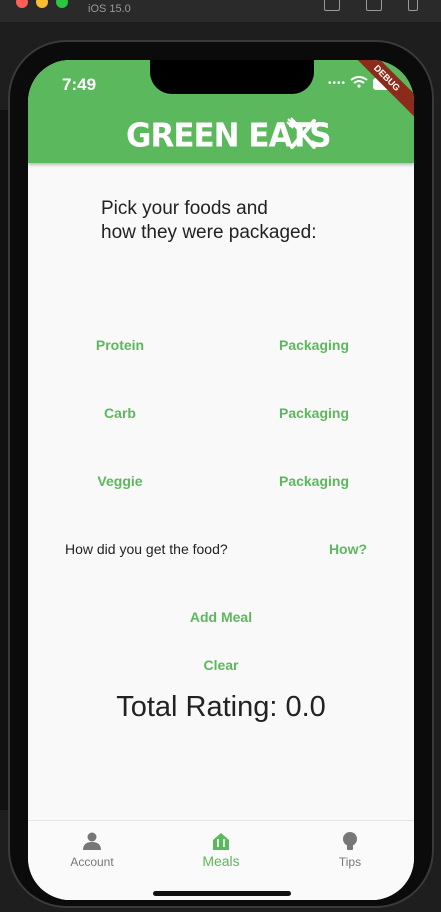  I want to click on protein-button: Protein, so click(120, 345).